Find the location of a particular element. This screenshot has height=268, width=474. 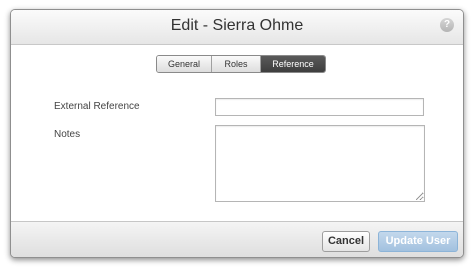

notes-label: Notes is located at coordinates (67, 134).